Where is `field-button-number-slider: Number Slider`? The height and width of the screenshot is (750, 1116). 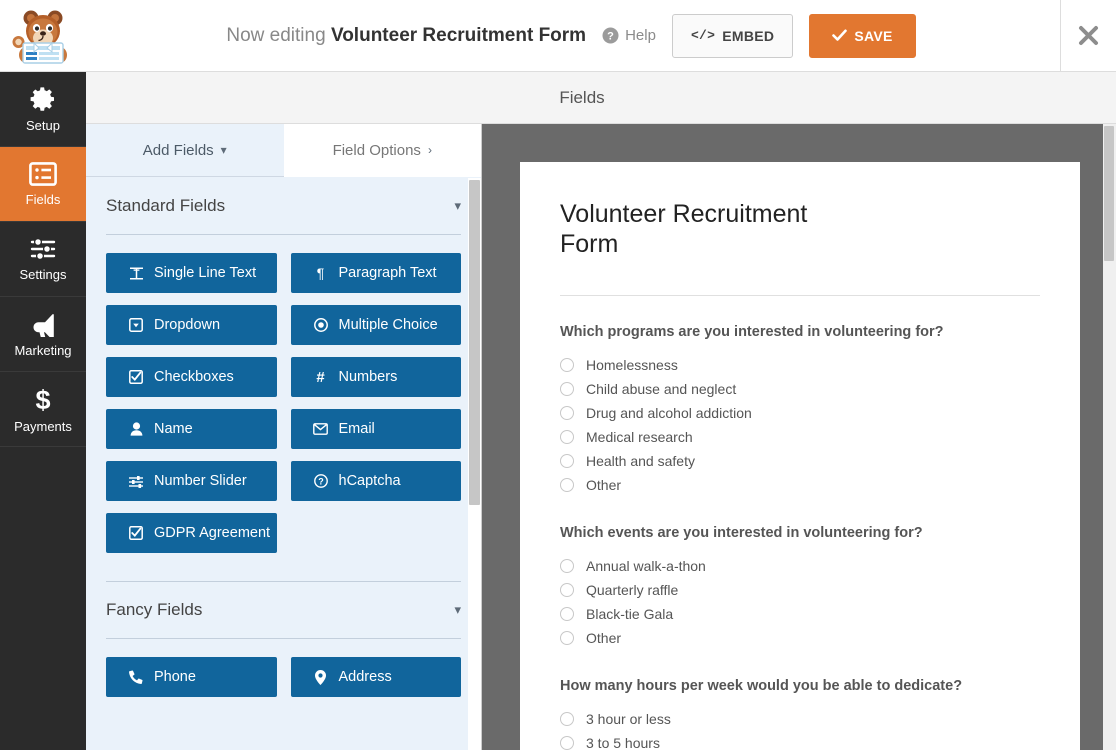
field-button-number-slider: Number Slider is located at coordinates (191, 481).